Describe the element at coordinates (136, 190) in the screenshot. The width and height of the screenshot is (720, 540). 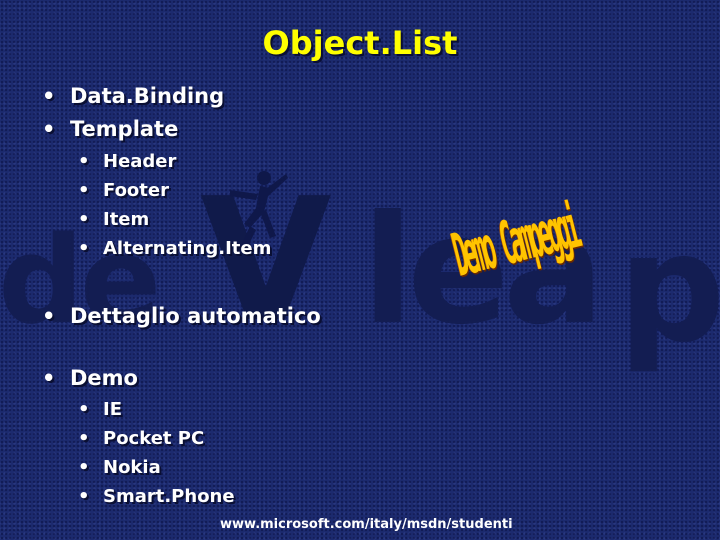
I see `list-item-text: Footer` at that location.